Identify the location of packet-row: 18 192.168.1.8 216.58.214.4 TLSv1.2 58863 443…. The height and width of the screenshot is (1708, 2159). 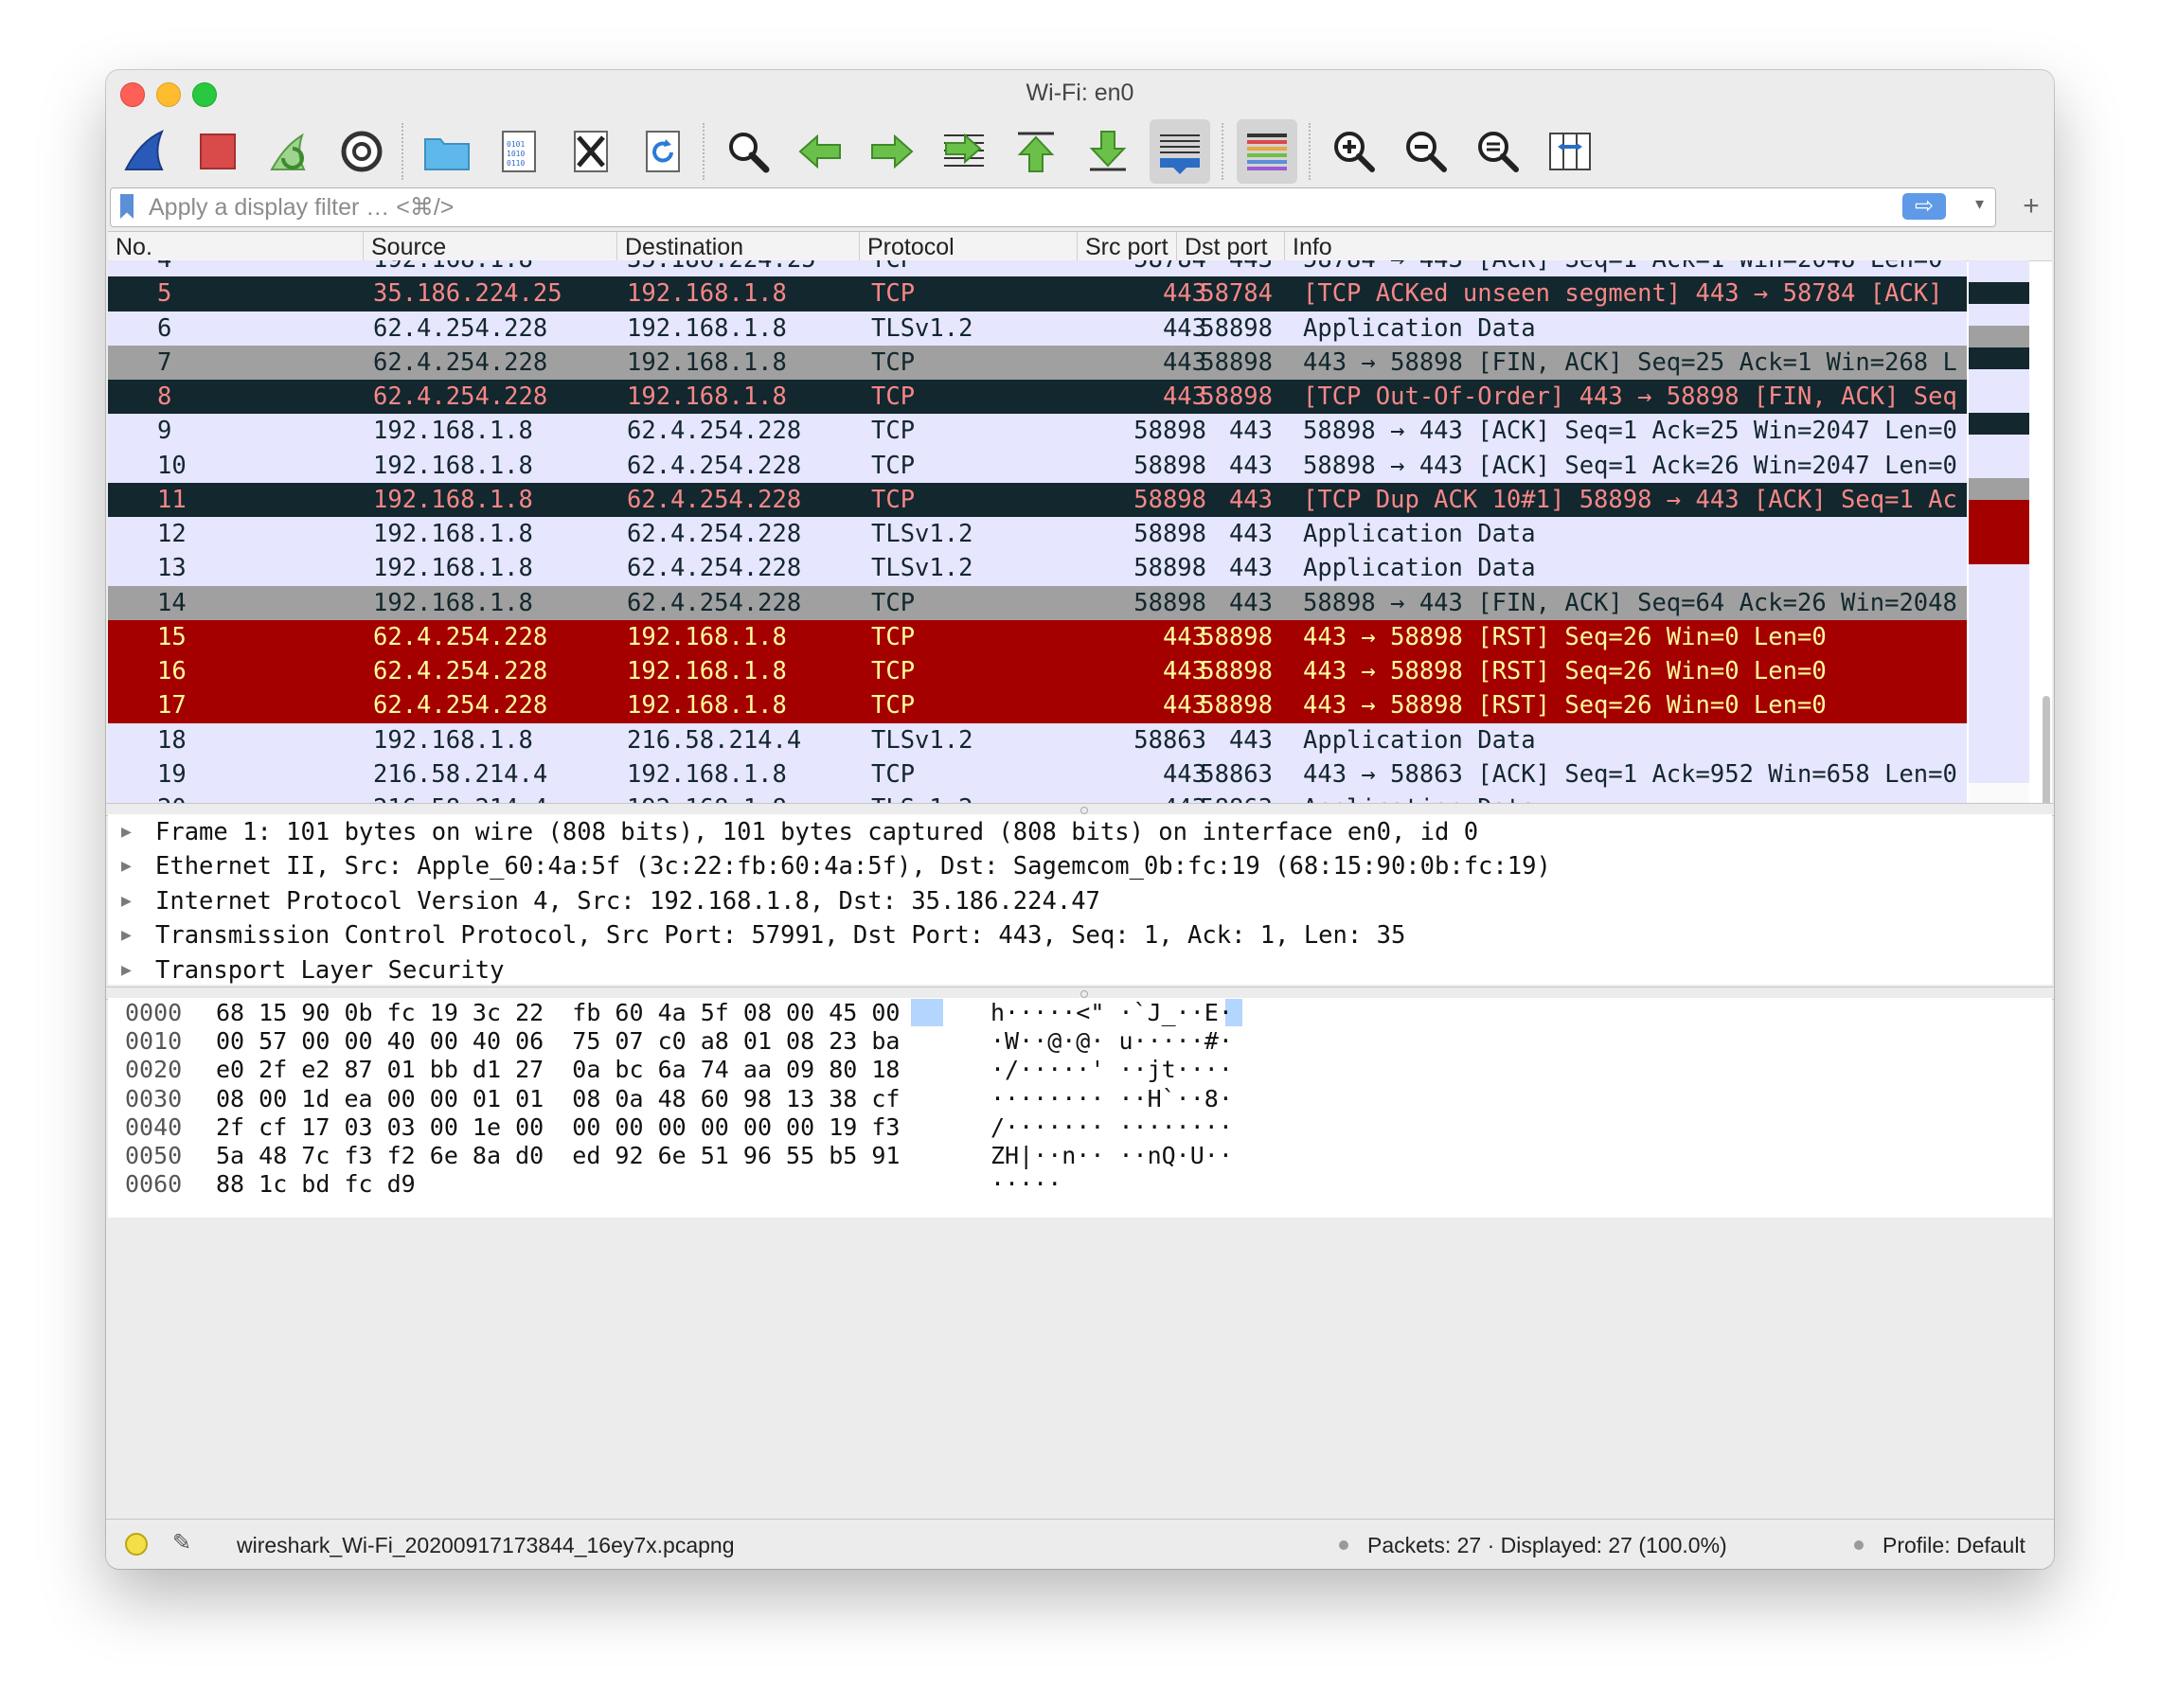
(1038, 739).